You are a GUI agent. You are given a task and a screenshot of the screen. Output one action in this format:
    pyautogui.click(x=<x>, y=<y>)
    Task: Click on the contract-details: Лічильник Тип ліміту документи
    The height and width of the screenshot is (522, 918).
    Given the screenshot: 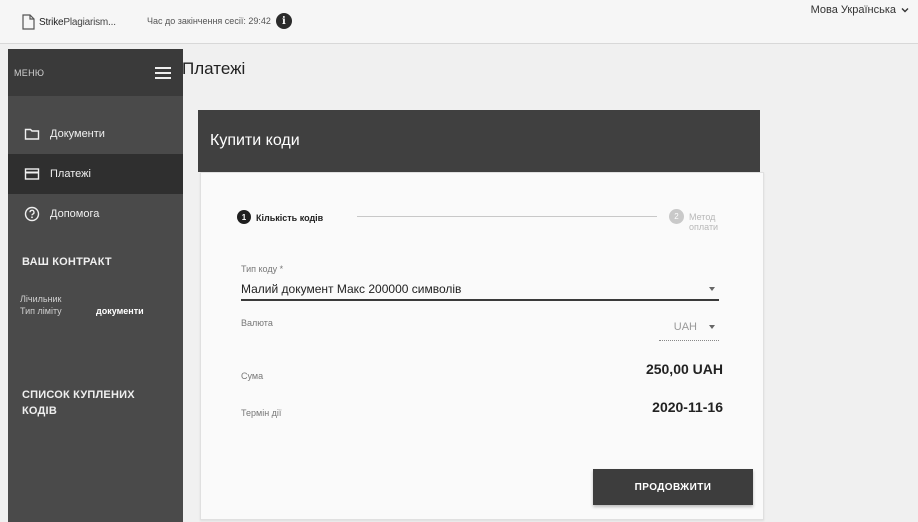 What is the action you would take?
    pyautogui.click(x=95, y=305)
    